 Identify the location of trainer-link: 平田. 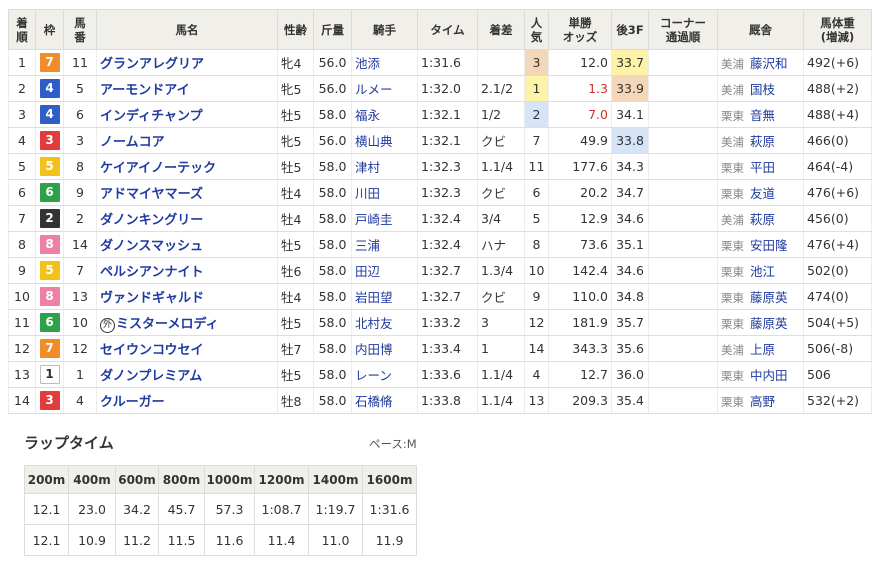
(762, 167).